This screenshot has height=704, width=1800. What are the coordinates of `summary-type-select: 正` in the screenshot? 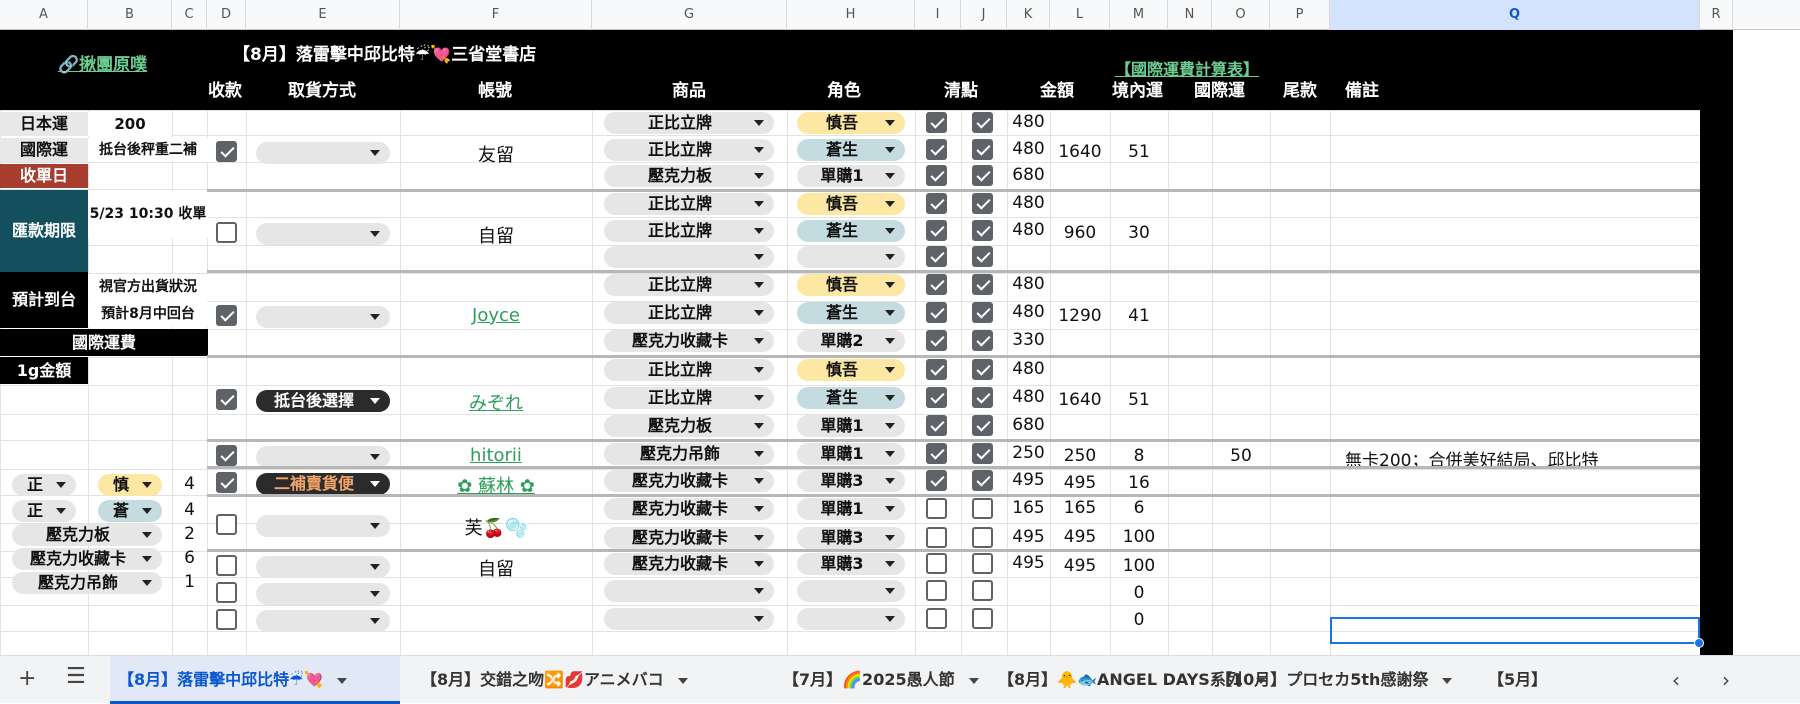 It's located at (44, 485).